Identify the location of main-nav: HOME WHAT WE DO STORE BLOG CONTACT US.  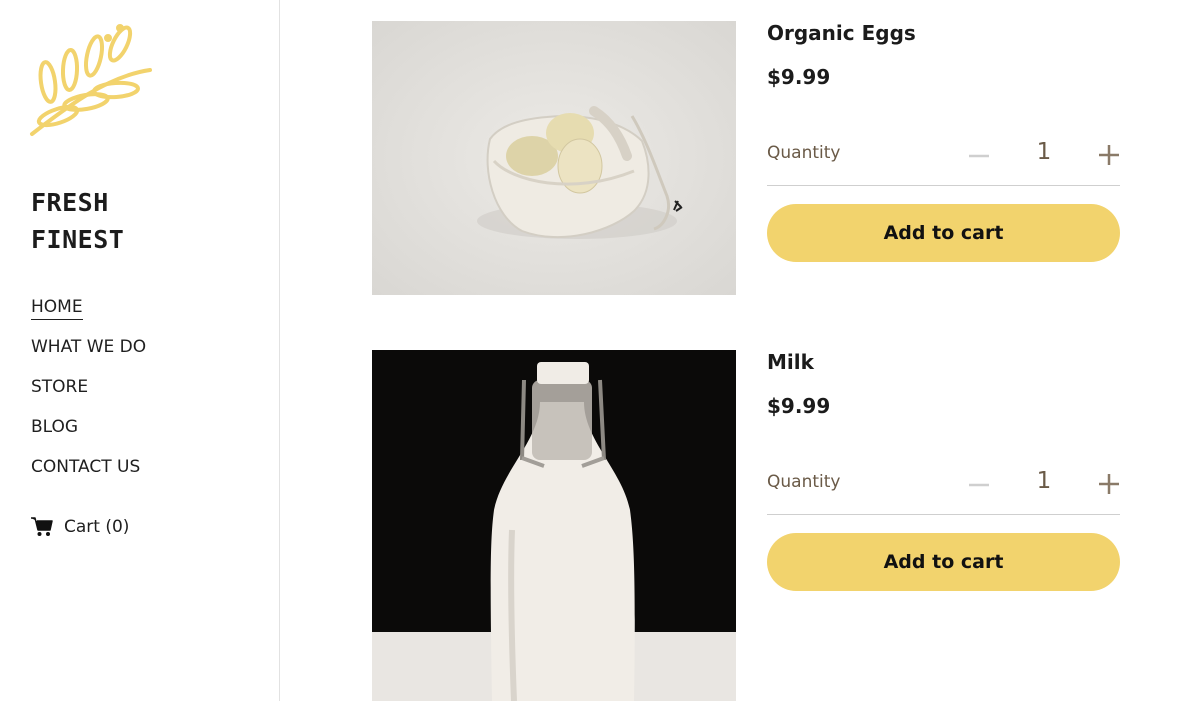
(88, 393).